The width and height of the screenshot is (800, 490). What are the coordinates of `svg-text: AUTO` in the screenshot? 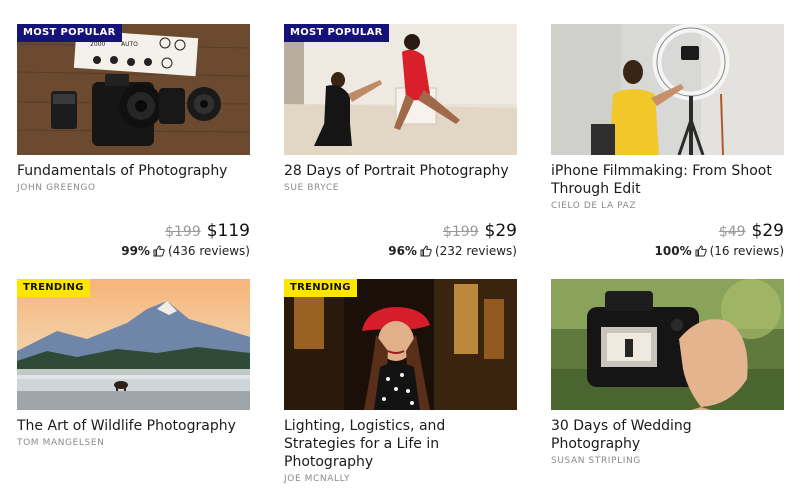 It's located at (129, 44).